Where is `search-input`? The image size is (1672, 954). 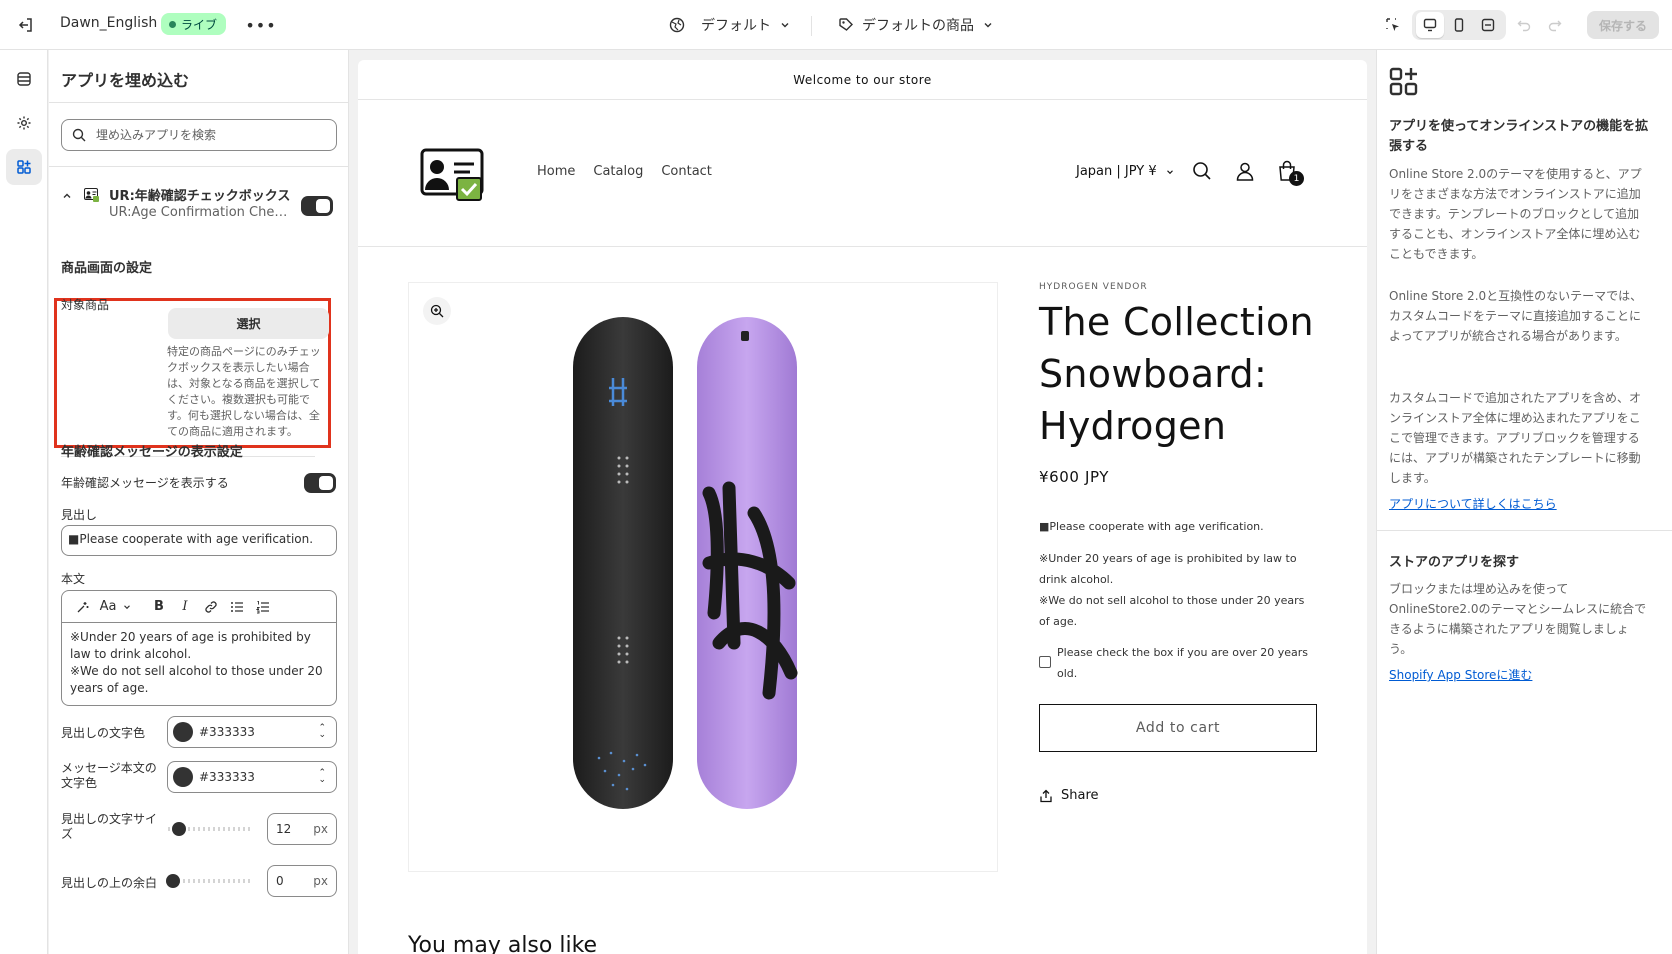
search-input is located at coordinates (211, 135).